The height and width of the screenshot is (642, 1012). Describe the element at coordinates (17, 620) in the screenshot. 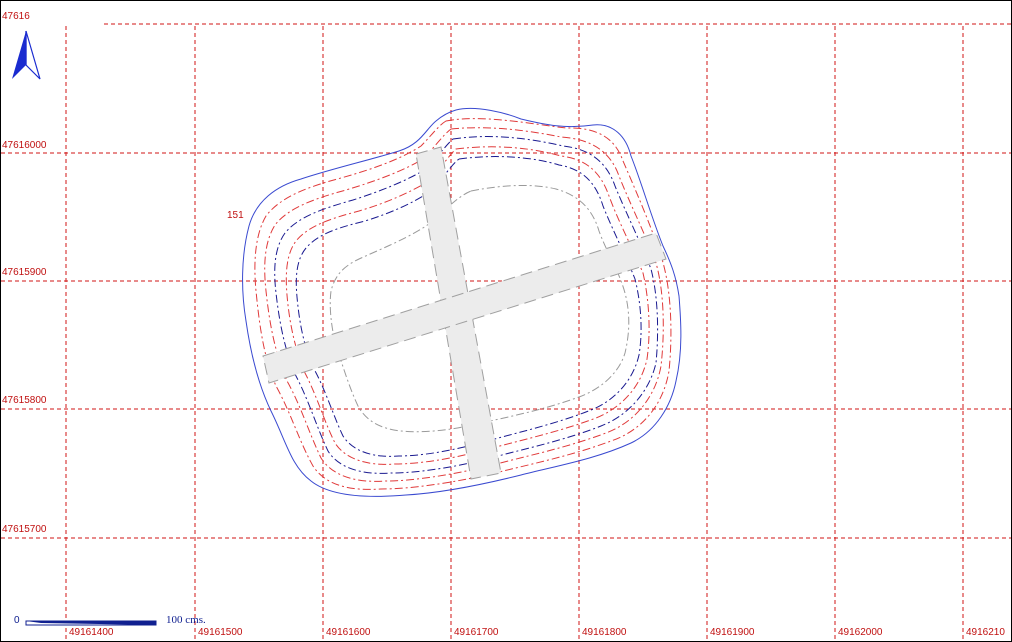

I see `scale-zero-label: 0` at that location.